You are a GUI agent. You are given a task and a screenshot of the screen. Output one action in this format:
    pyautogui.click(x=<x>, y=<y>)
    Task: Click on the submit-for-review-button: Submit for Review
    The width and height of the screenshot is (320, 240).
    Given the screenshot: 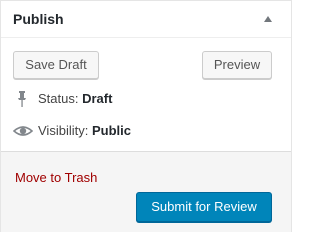 What is the action you would take?
    pyautogui.click(x=204, y=207)
    